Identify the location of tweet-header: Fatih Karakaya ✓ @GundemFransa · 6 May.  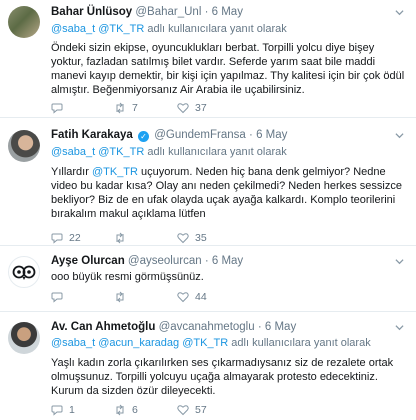
(169, 135).